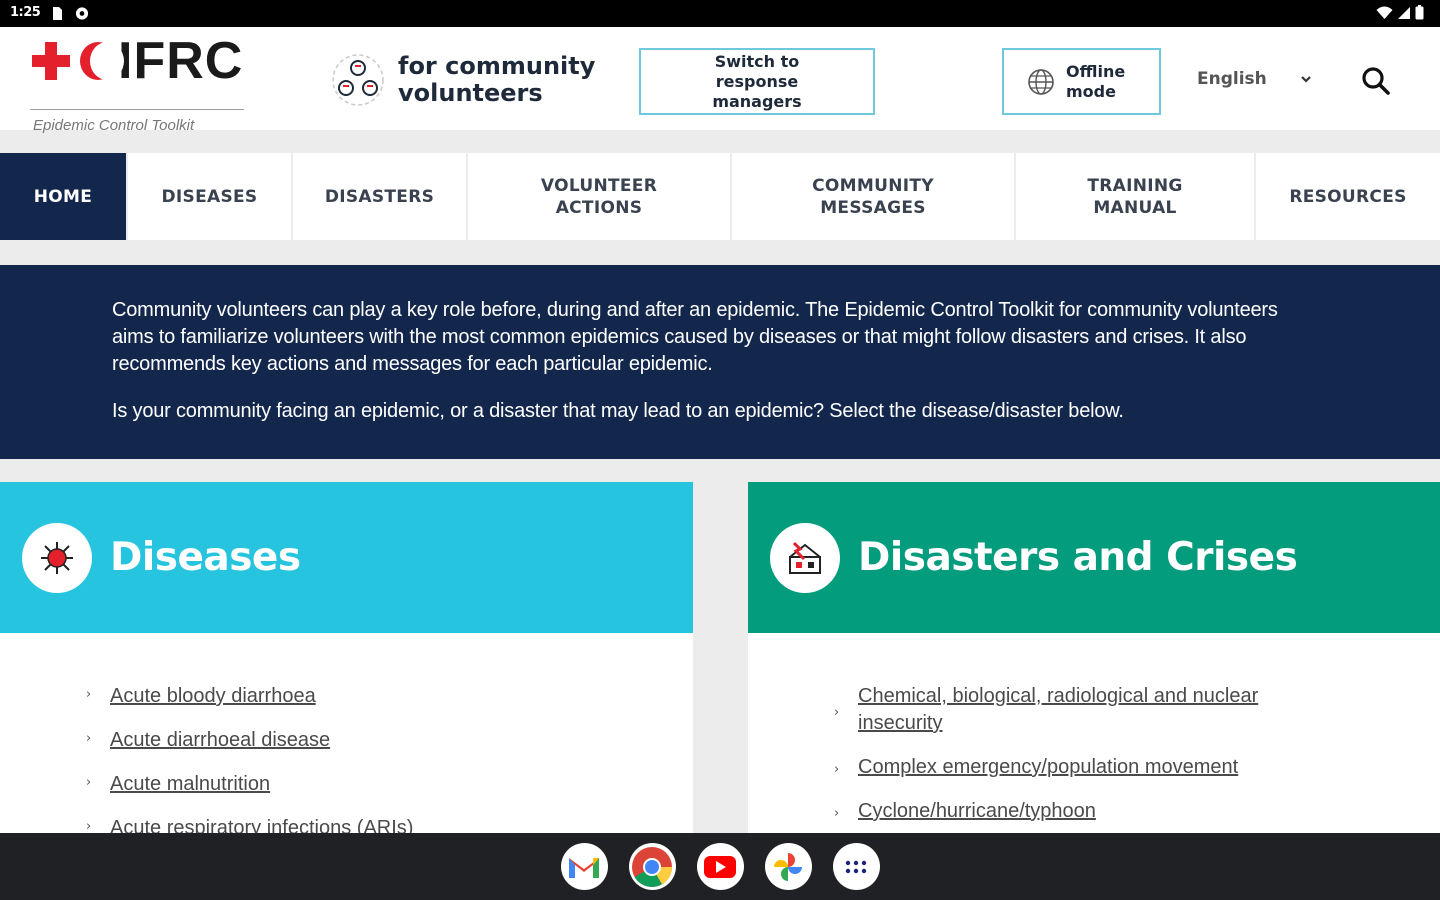 The height and width of the screenshot is (900, 1440). Describe the element at coordinates (1232, 79) in the screenshot. I see `language-select: English` at that location.